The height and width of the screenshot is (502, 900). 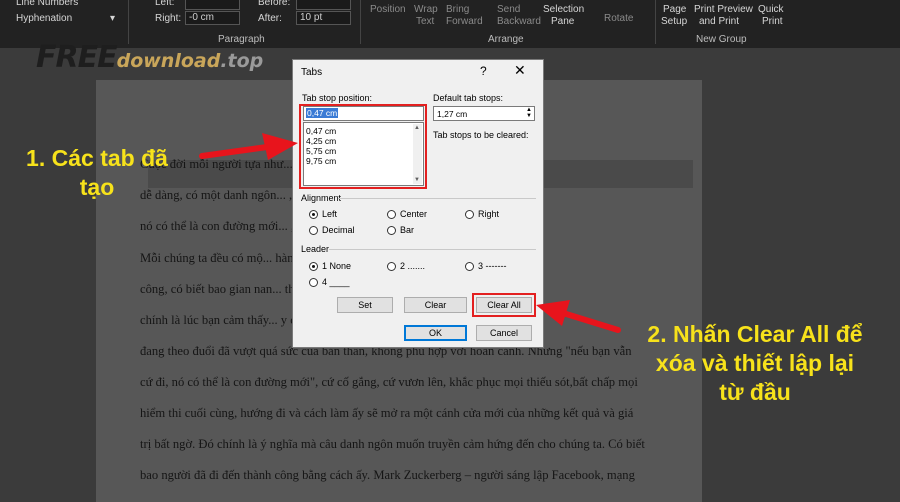 What do you see at coordinates (590, 321) in the screenshot?
I see `arrow-to-clear-all` at bounding box center [590, 321].